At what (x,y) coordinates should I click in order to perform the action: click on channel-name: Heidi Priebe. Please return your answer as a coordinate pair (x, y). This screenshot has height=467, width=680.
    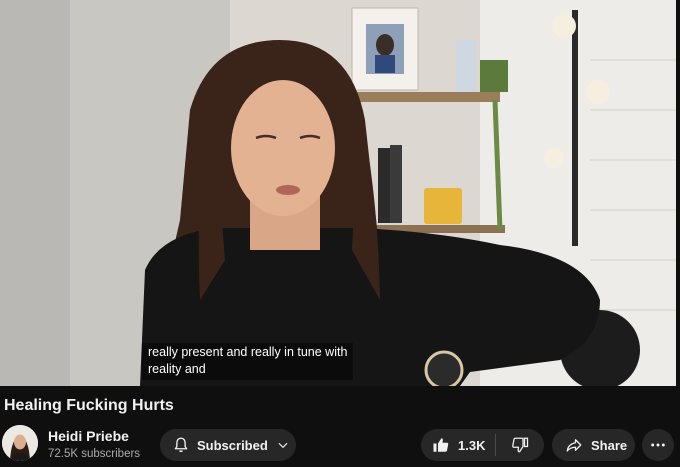
    Looking at the image, I should click on (88, 436).